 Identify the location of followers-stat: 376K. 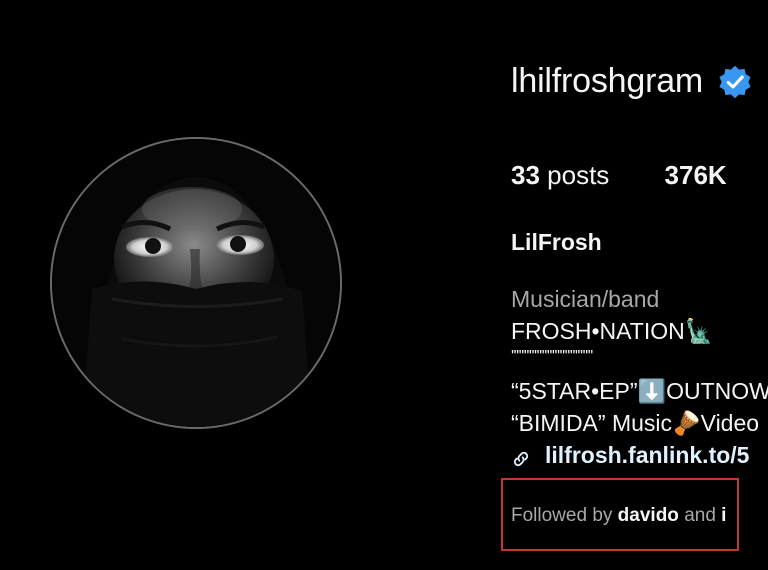
(696, 175).